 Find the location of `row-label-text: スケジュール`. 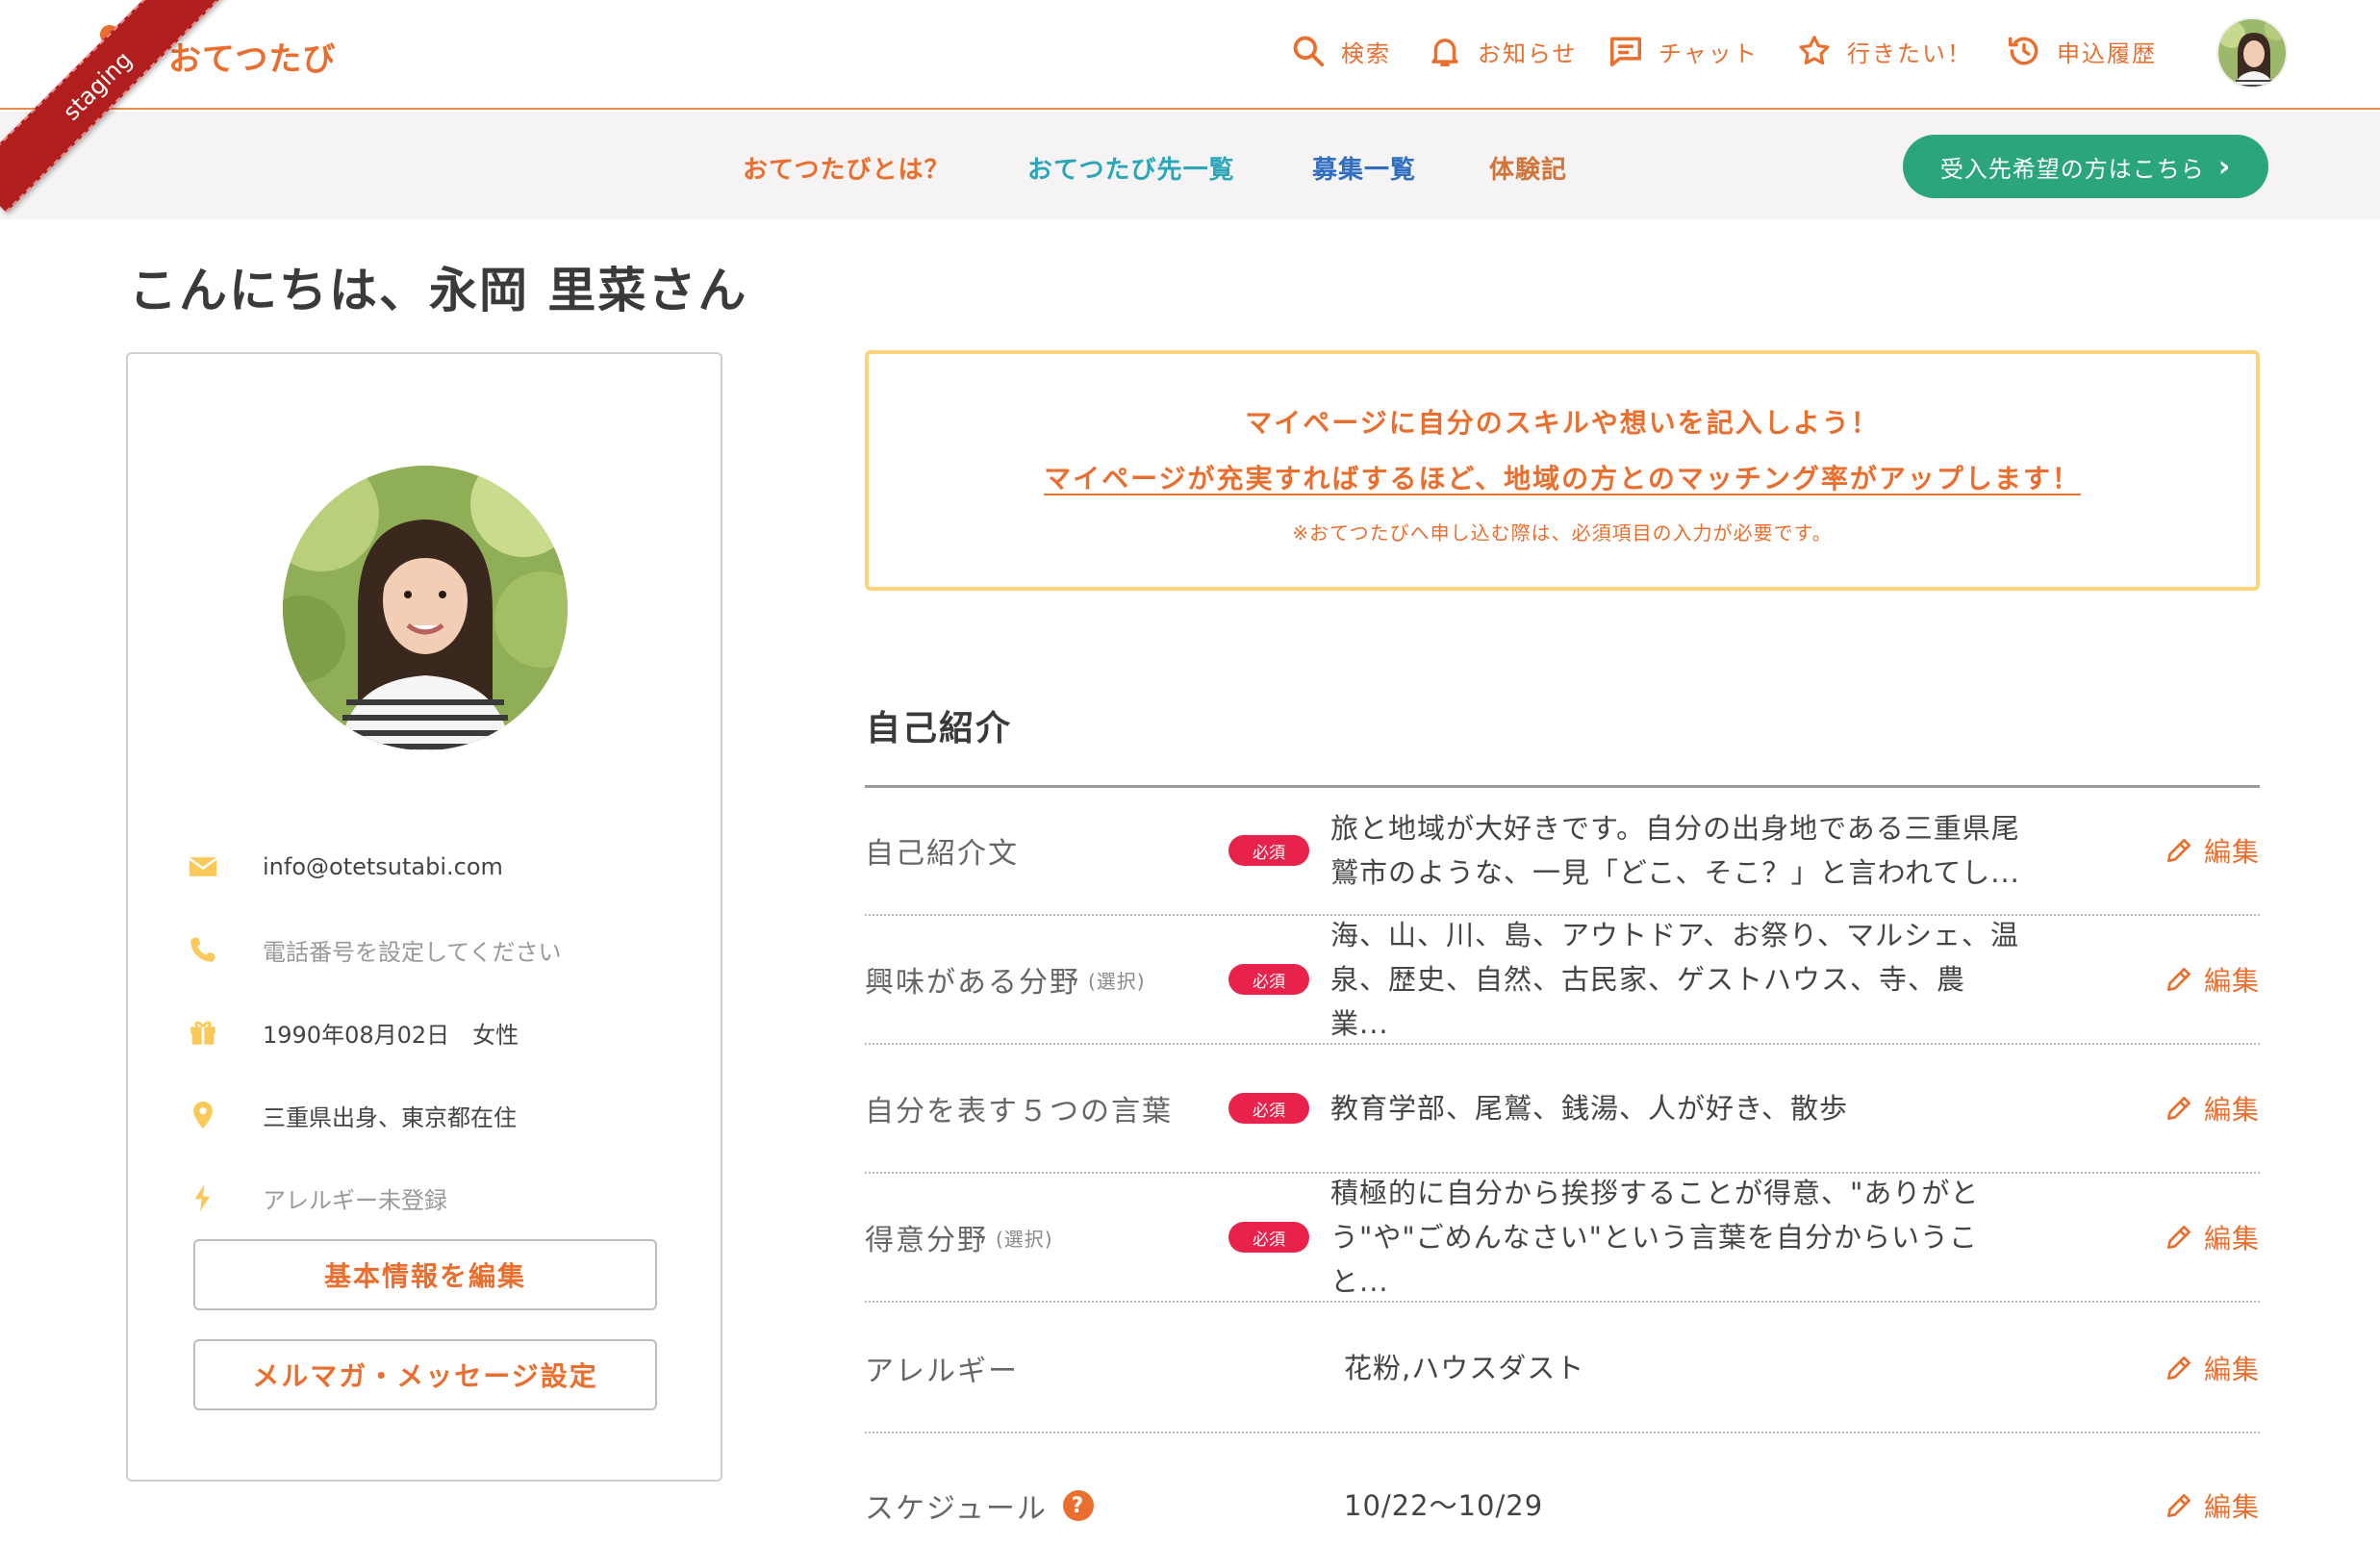

row-label-text: スケジュール is located at coordinates (957, 1509).